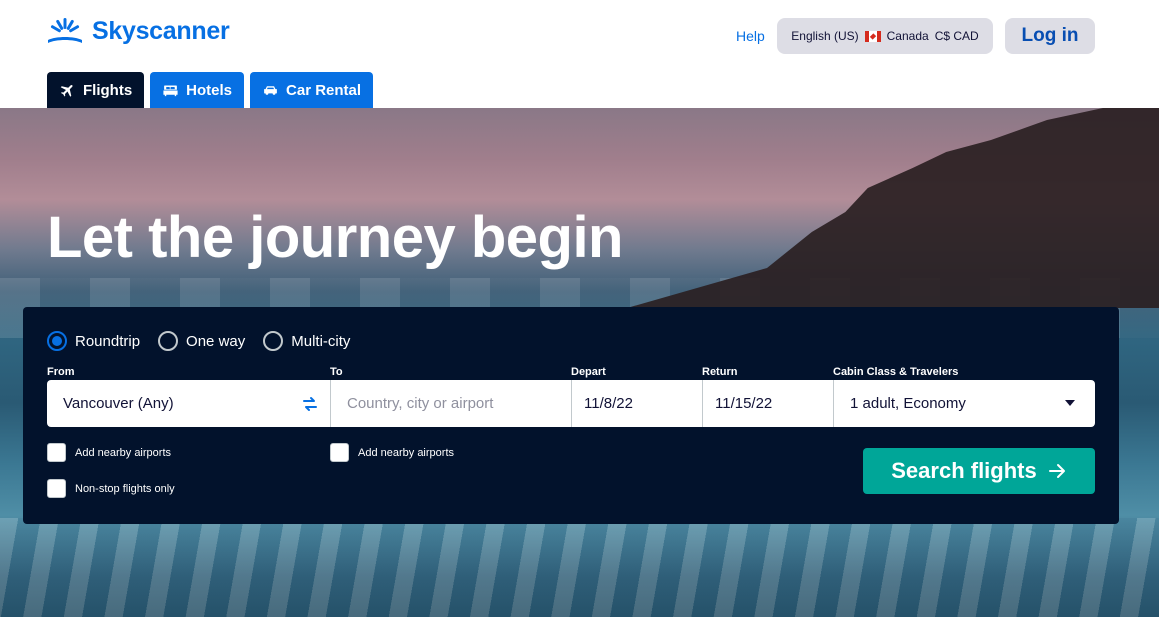 The width and height of the screenshot is (1159, 617). What do you see at coordinates (637, 403) in the screenshot?
I see `depart-date-input: 11/8/22` at bounding box center [637, 403].